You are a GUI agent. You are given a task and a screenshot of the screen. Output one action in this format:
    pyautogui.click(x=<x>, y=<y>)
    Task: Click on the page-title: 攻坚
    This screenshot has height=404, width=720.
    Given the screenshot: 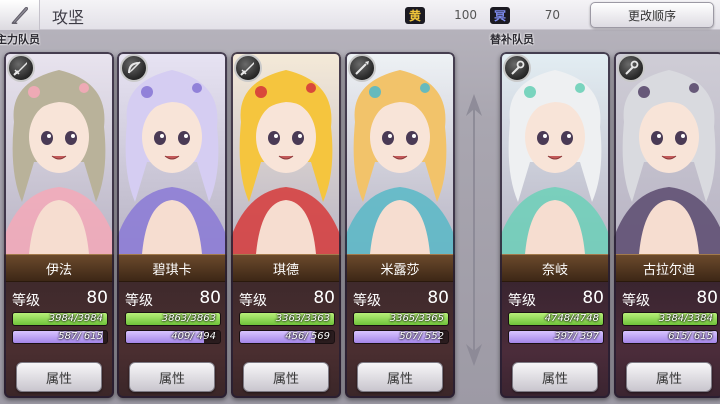 What is the action you would take?
    pyautogui.click(x=68, y=17)
    